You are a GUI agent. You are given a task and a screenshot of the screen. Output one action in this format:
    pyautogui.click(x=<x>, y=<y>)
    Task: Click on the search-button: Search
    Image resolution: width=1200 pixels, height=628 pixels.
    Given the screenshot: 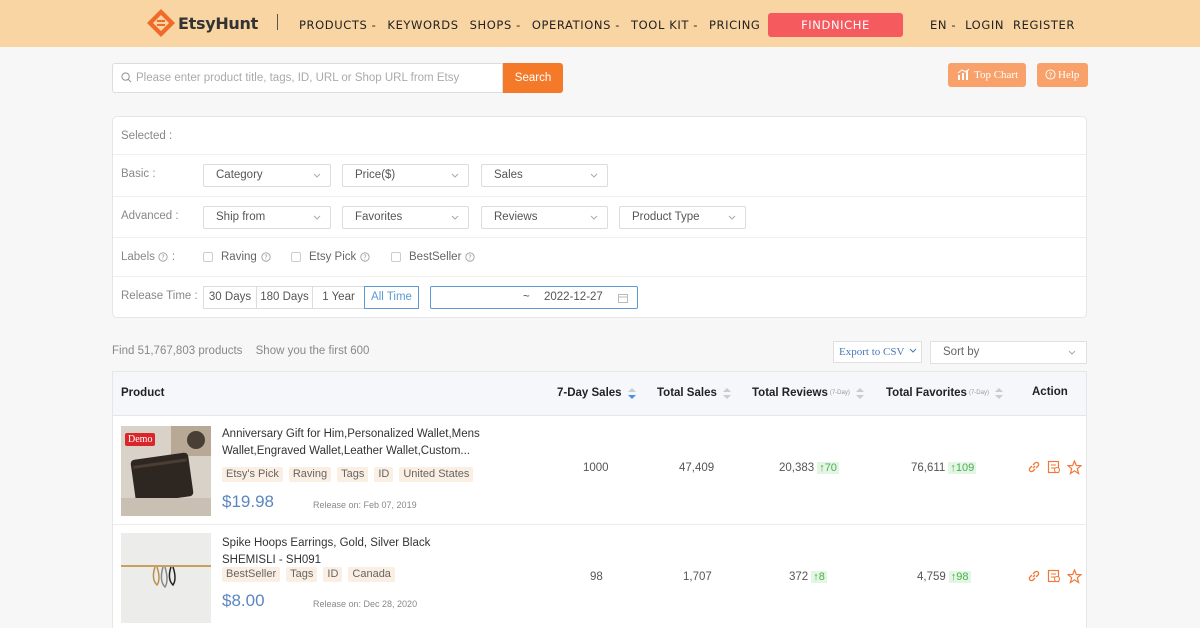 What is the action you would take?
    pyautogui.click(x=533, y=78)
    